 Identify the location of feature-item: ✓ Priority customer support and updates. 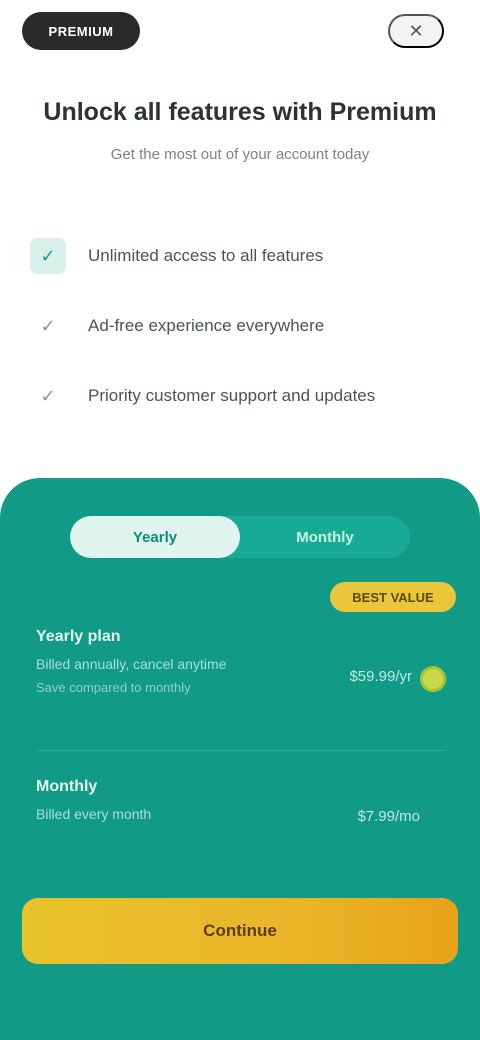
(245, 396).